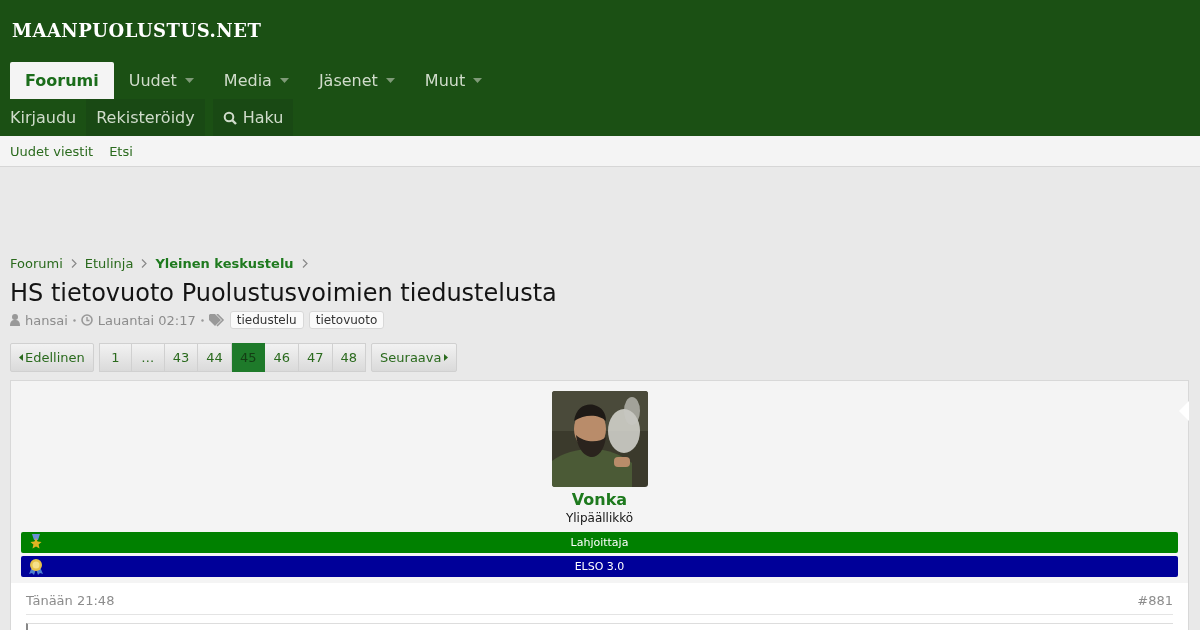  What do you see at coordinates (15, 320) in the screenshot?
I see `user-icon` at bounding box center [15, 320].